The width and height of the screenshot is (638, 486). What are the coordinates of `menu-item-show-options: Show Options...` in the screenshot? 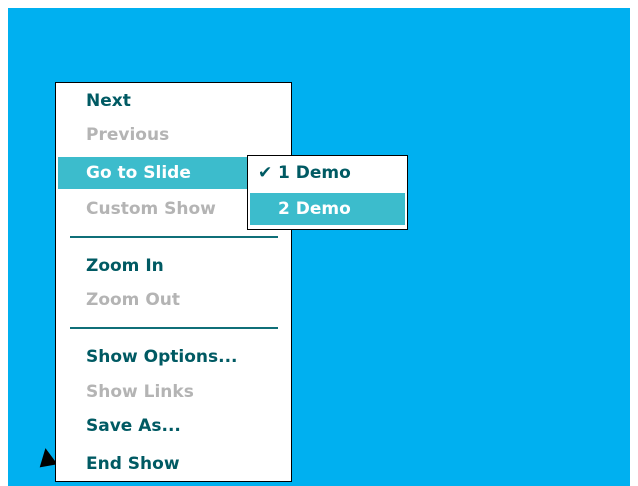 It's located at (173, 357).